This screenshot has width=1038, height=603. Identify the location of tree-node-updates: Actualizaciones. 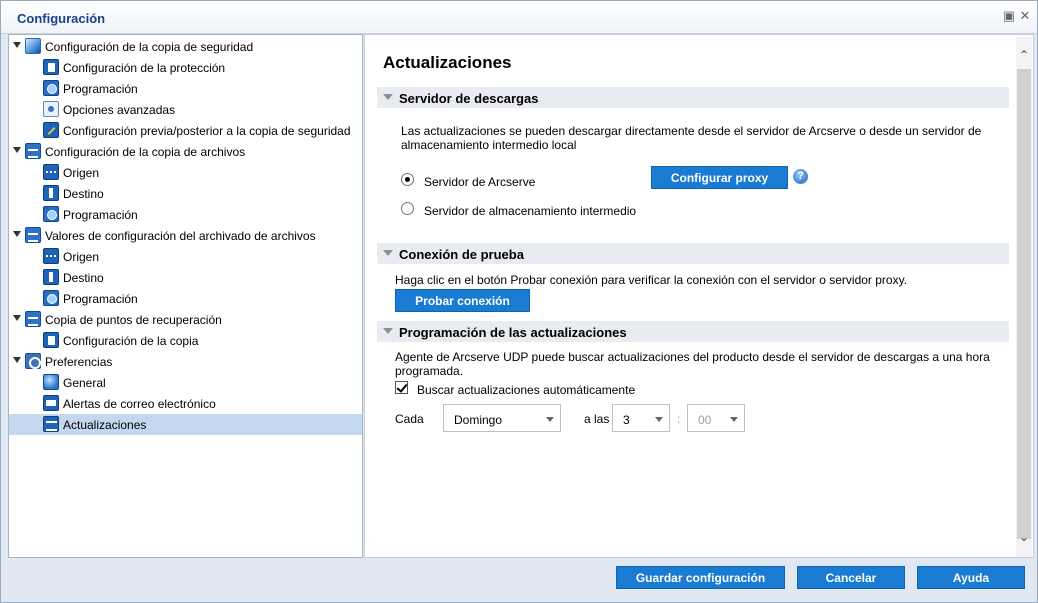
(185, 424).